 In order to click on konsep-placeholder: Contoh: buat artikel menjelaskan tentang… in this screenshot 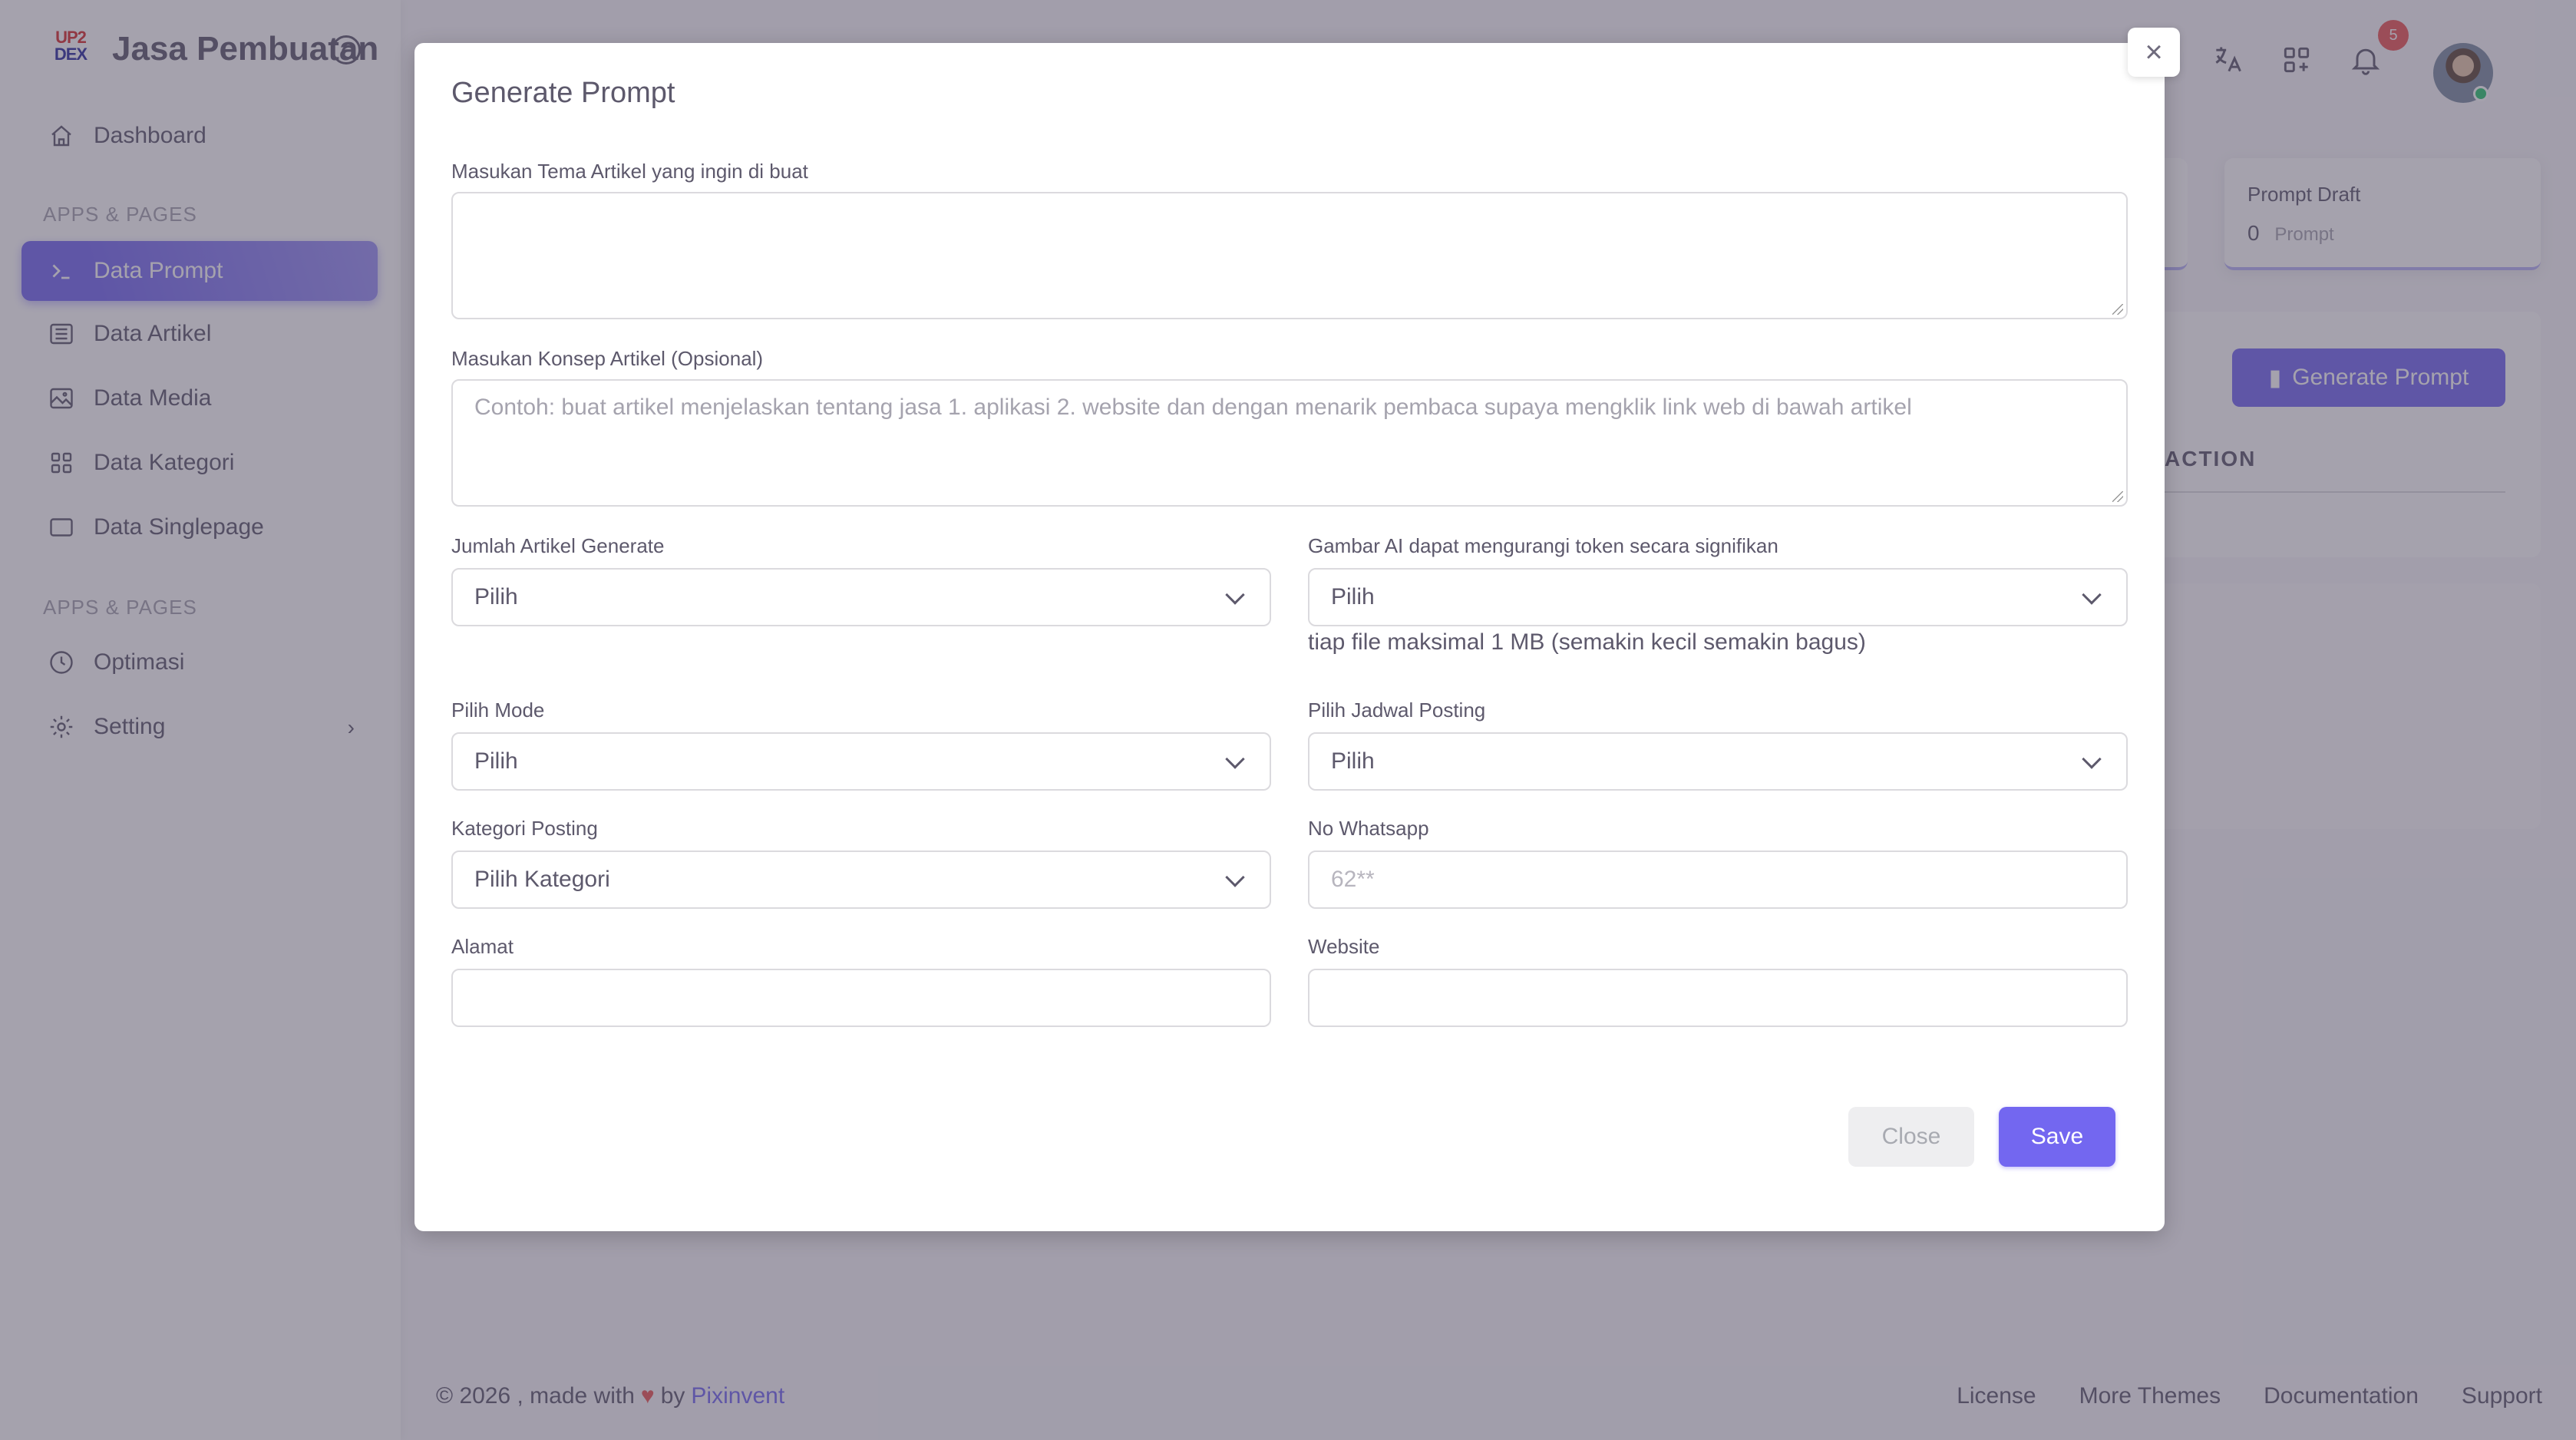, I will do `click(1193, 407)`.